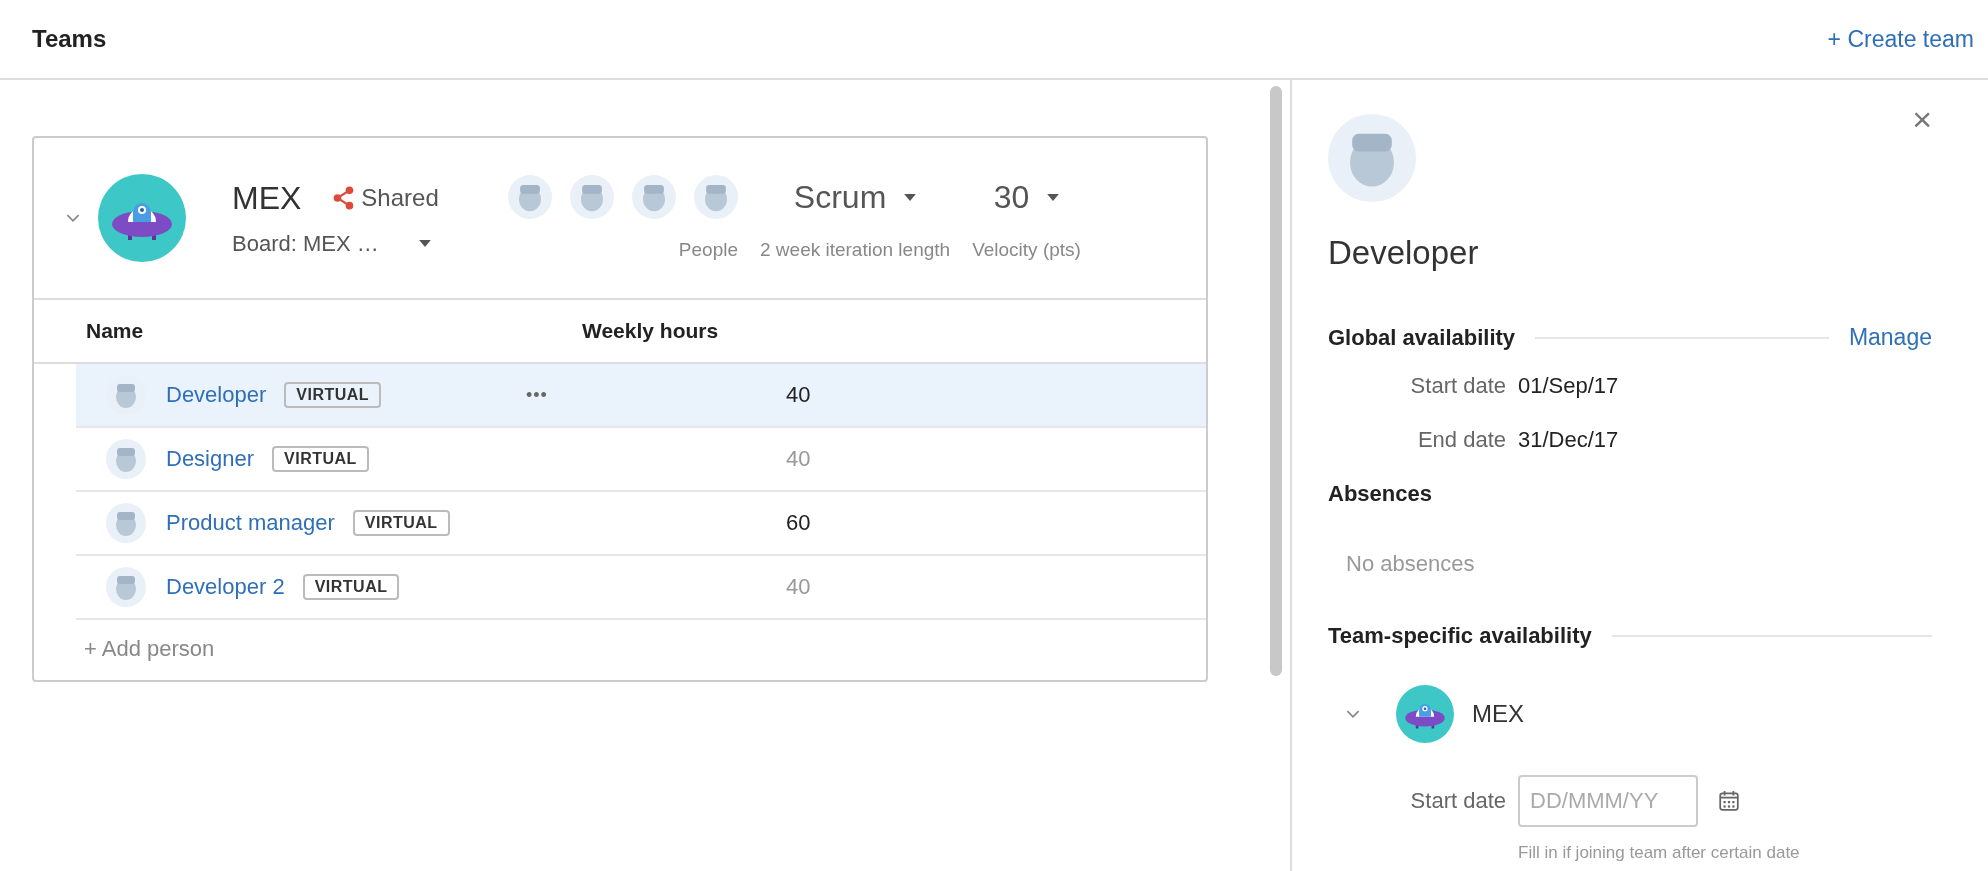 Image resolution: width=1988 pixels, height=871 pixels. Describe the element at coordinates (641, 588) in the screenshot. I see `person-row: Developer 2 VIRTUAL 40` at that location.